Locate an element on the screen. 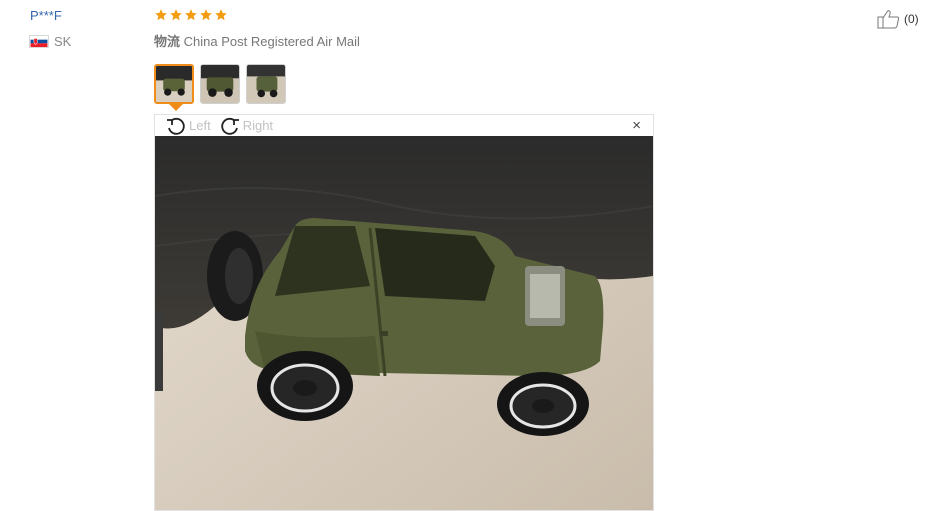 The width and height of the screenshot is (947, 511). rotate-left-button: Left is located at coordinates (188, 126).